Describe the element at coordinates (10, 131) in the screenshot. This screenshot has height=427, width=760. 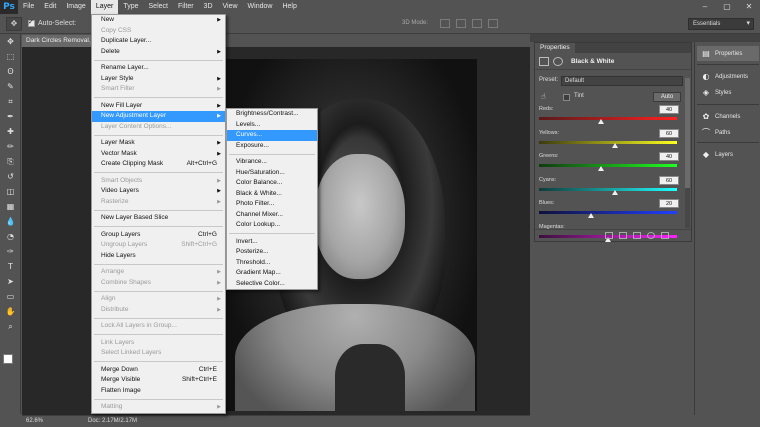
I see `healing-tool-icon: ✚` at that location.